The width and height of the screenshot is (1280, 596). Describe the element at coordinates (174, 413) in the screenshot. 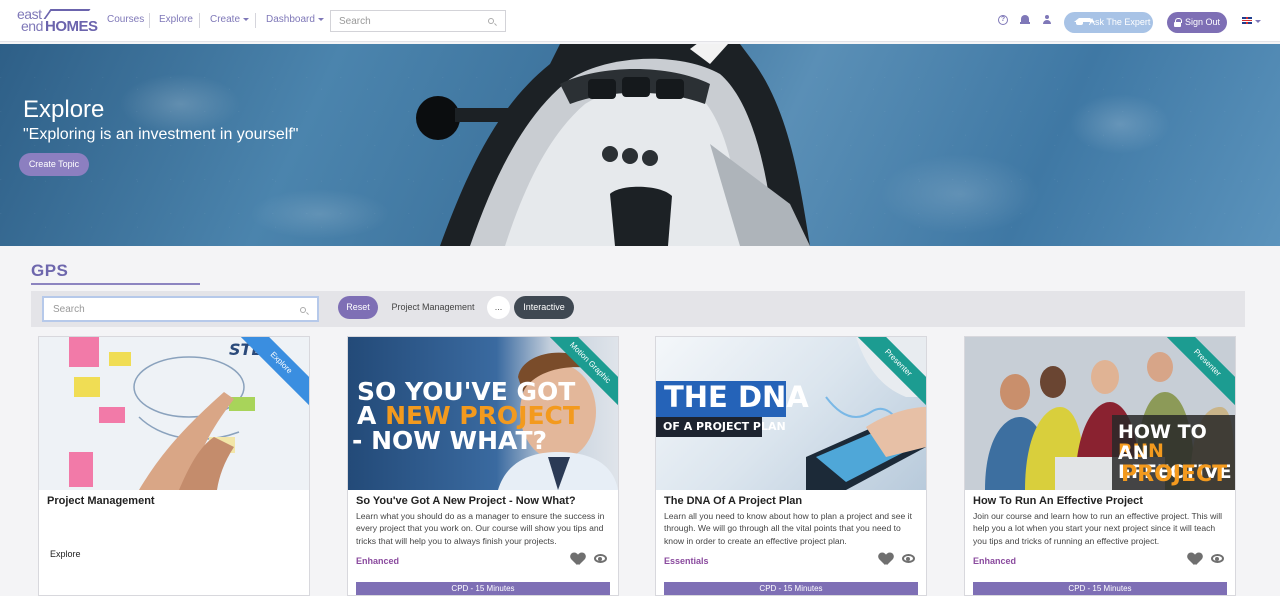

I see `card-thumbnail: STEP Explore` at that location.